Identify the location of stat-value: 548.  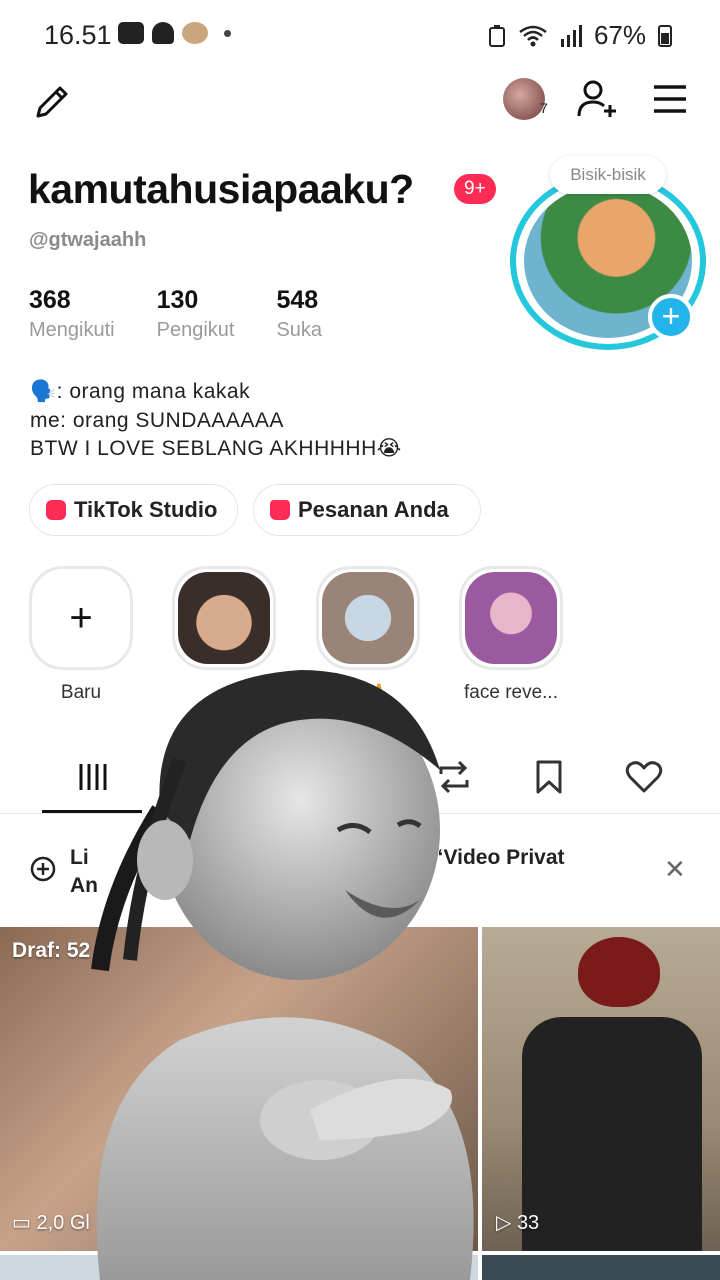
(297, 300).